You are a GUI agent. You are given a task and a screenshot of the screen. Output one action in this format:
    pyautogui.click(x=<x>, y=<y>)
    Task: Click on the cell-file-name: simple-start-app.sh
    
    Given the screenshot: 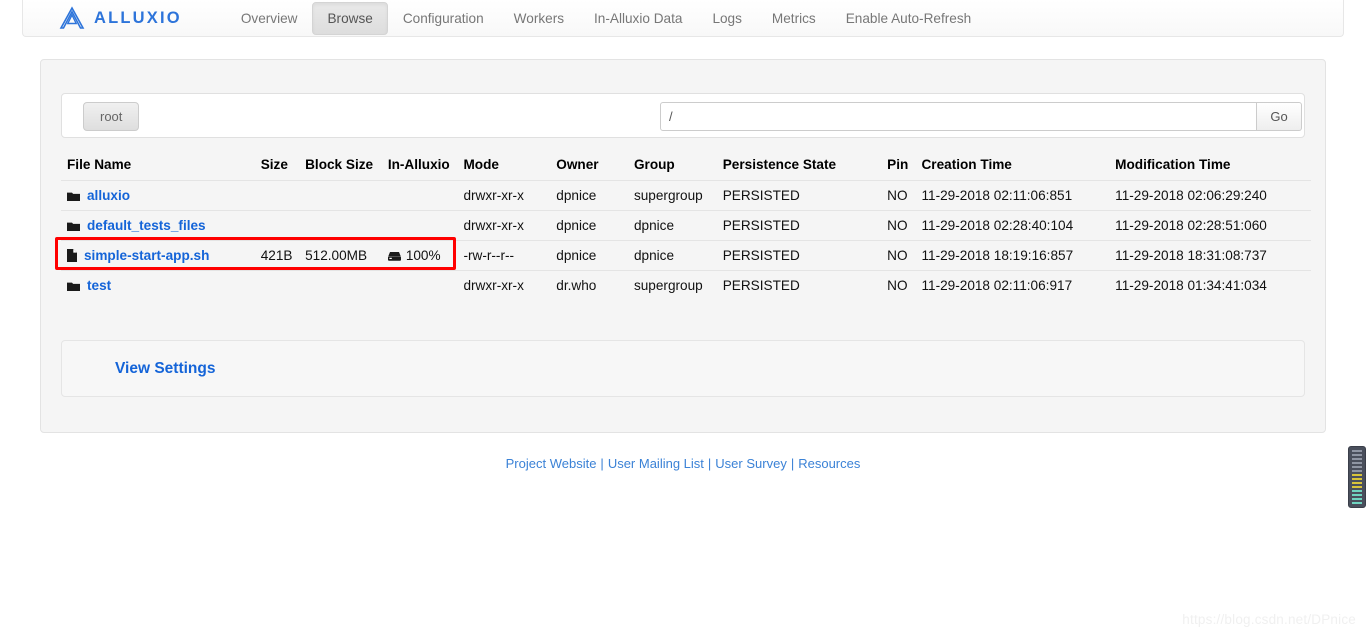 What is the action you would take?
    pyautogui.click(x=158, y=255)
    